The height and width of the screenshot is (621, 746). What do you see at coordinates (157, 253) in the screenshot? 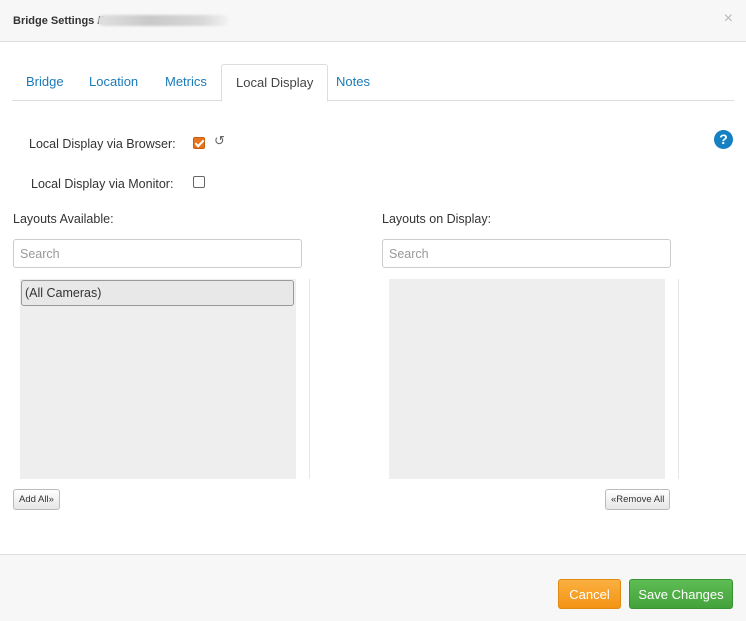
I see `available-search-input` at bounding box center [157, 253].